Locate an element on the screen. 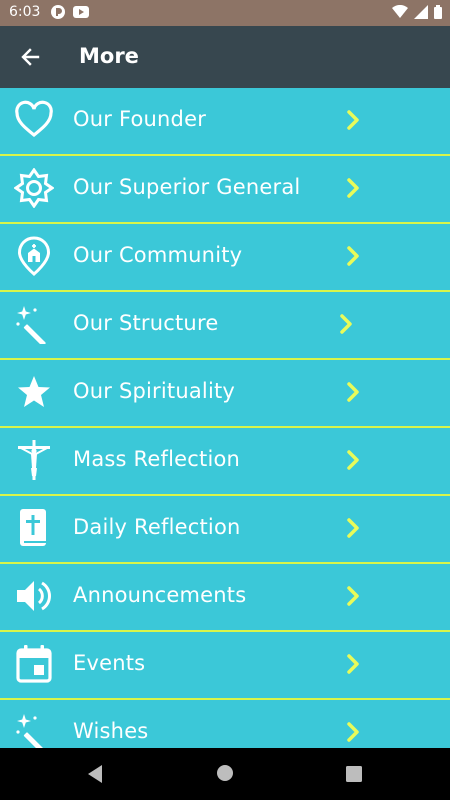  menu-item-label: Our Spirituality is located at coordinates (154, 391).